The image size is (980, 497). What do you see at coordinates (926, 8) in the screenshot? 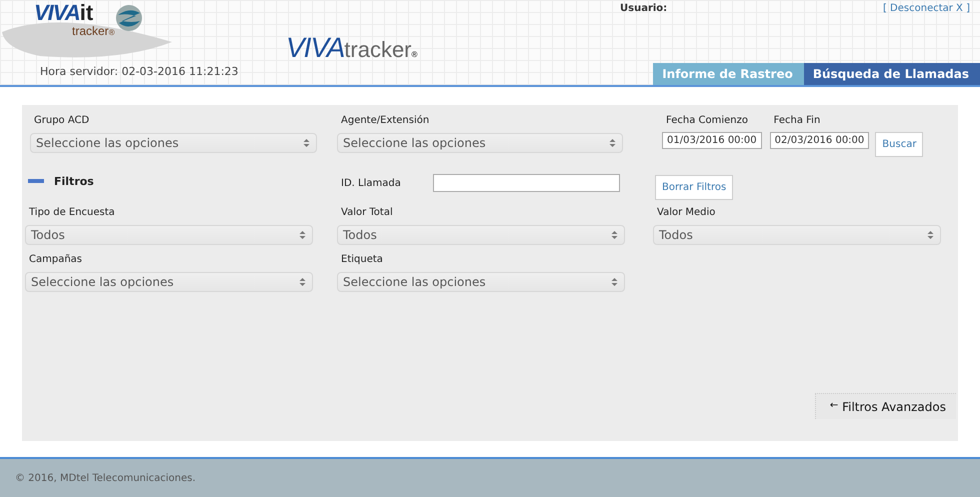
I see `logout-link: [ Desconectar X ]` at bounding box center [926, 8].